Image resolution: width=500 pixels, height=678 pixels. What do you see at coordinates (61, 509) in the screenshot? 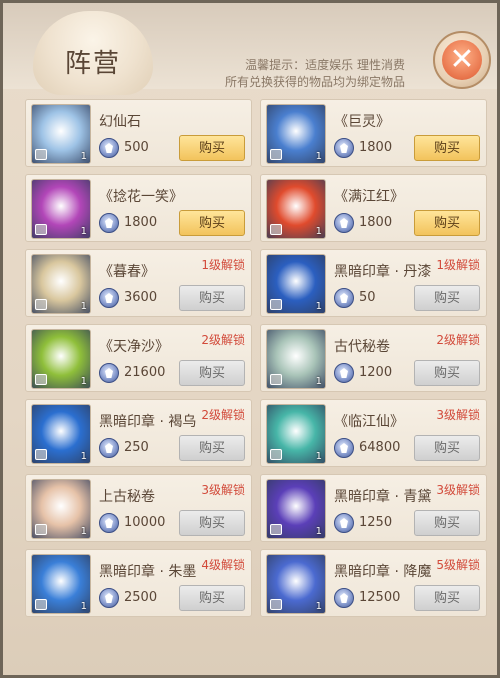
I see `red-ancient-scroll-icon: 1` at bounding box center [61, 509].